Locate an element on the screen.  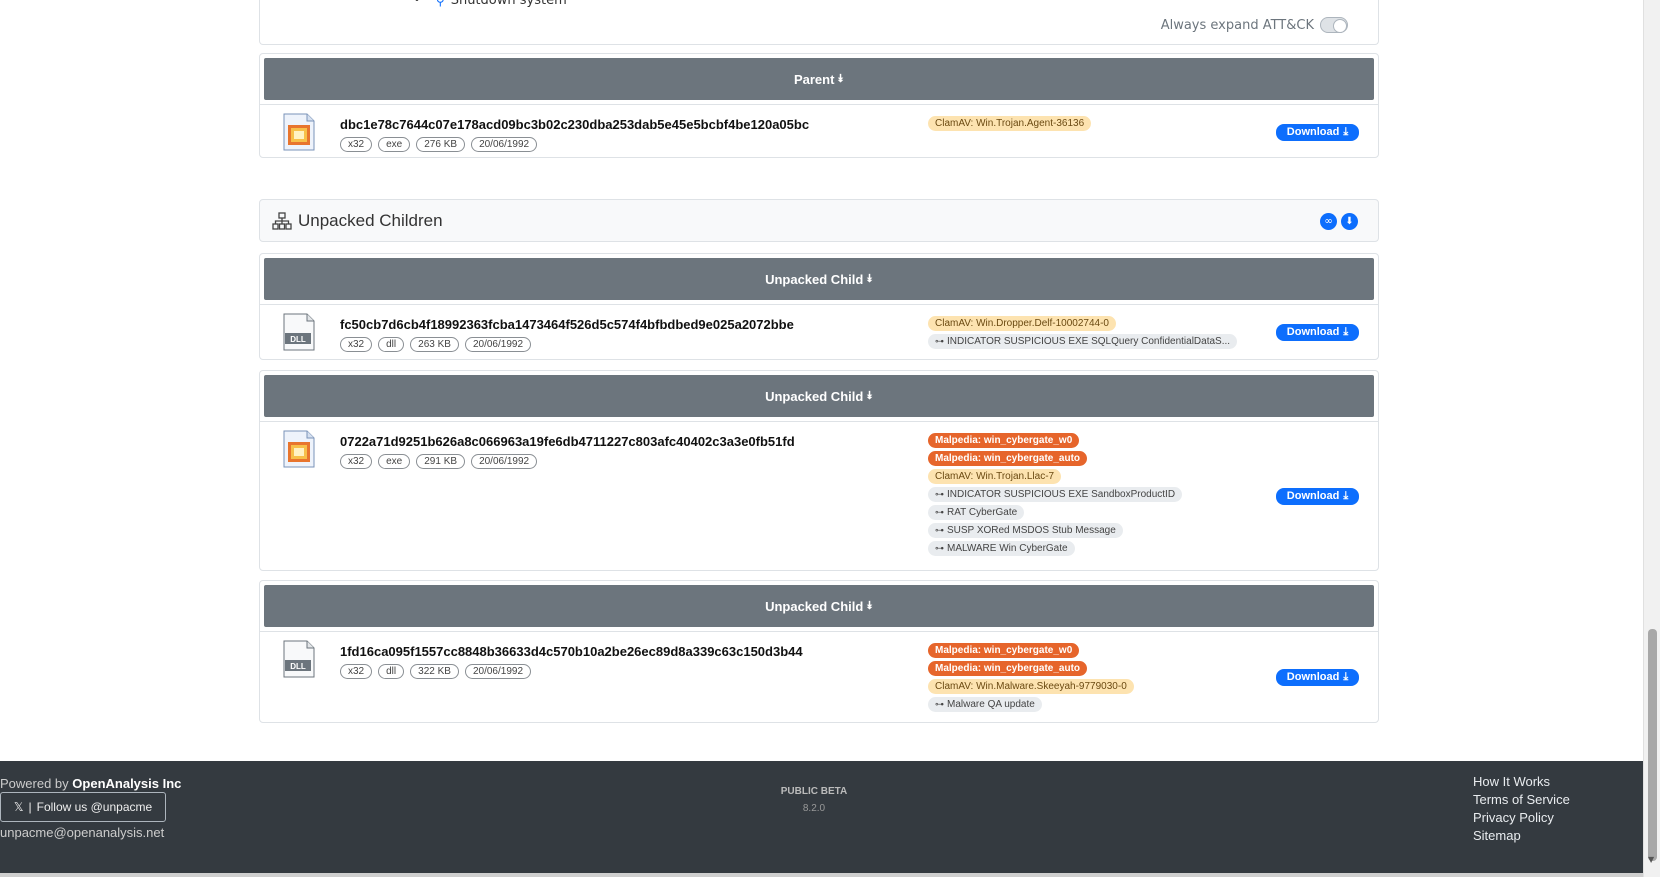
footer-link-privacy: Privacy Policy is located at coordinates (1521, 817).